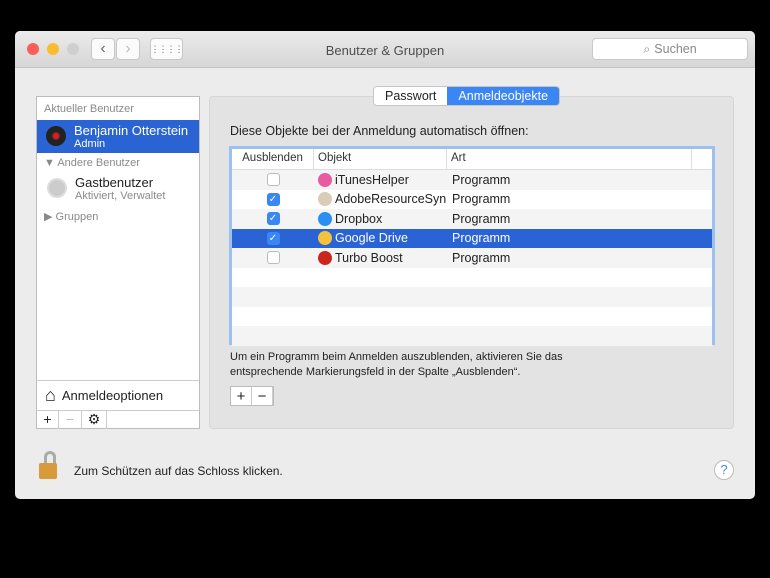 The width and height of the screenshot is (770, 578). Describe the element at coordinates (391, 199) in the screenshot. I see `item-name: AdobeResourceSyn` at that location.